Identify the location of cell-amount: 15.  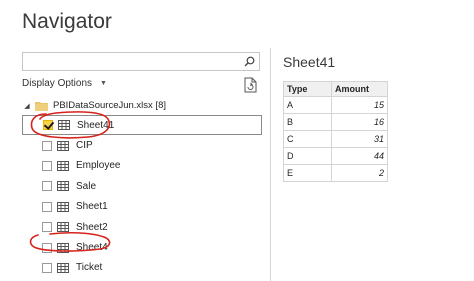
(359, 105).